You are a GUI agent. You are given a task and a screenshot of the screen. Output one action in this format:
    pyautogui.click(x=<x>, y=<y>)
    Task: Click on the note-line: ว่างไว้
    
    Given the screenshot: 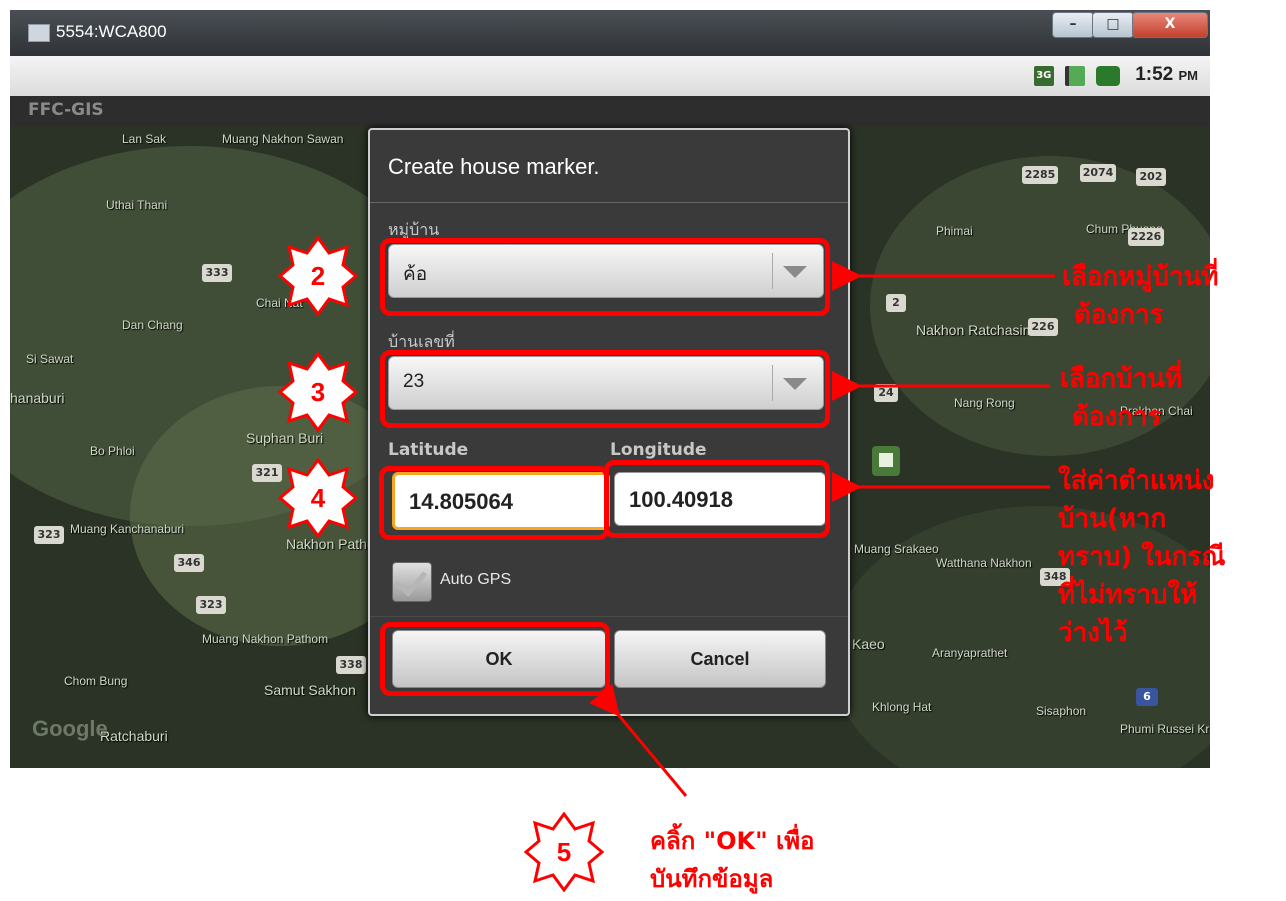 What is the action you would take?
    pyautogui.click(x=1093, y=633)
    